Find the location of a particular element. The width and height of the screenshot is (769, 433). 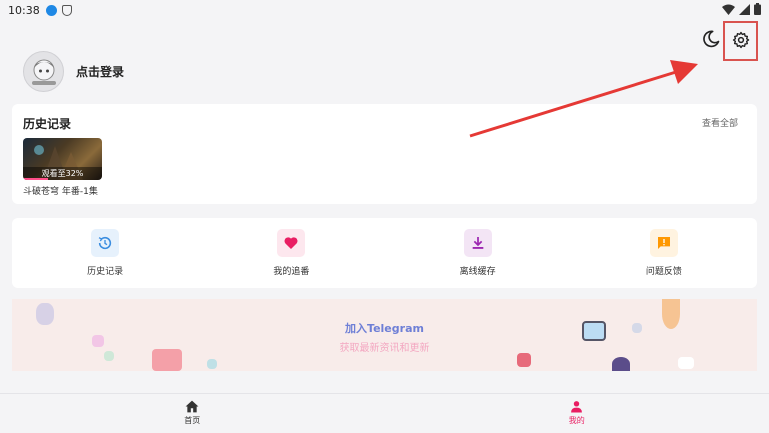

history-item-progress-bar is located at coordinates (36, 179).